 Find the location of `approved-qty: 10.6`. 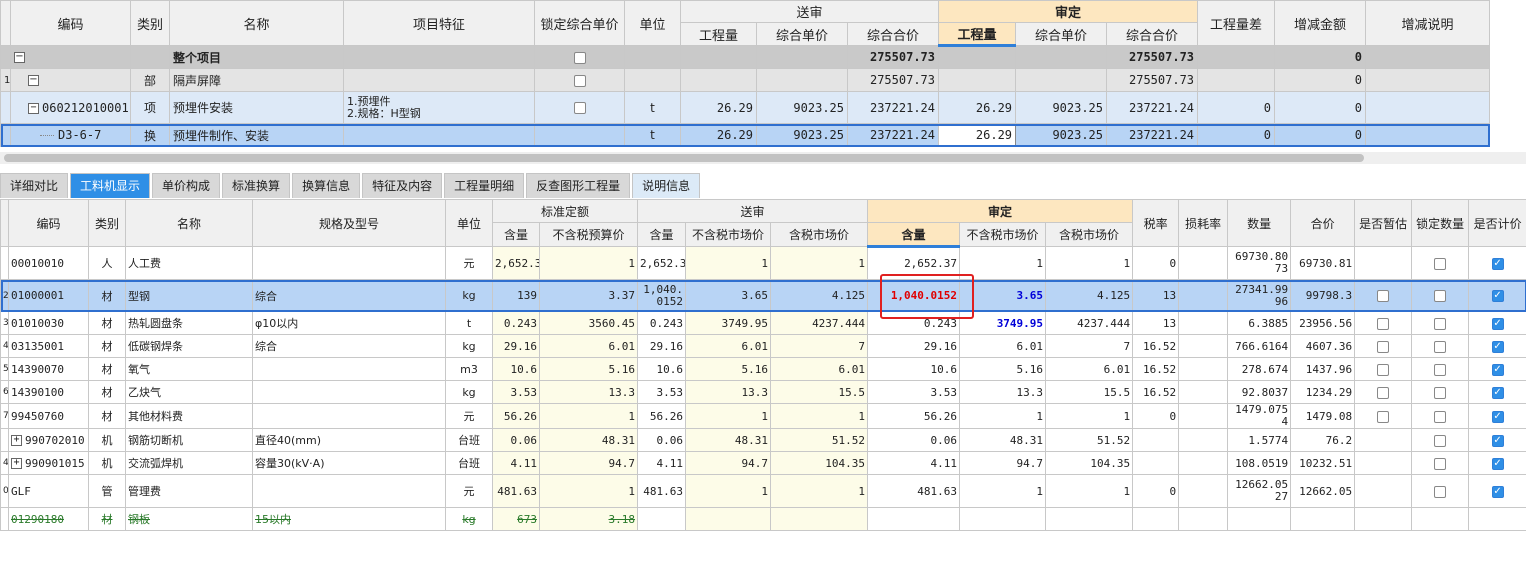

approved-qty: 10.6 is located at coordinates (914, 369).